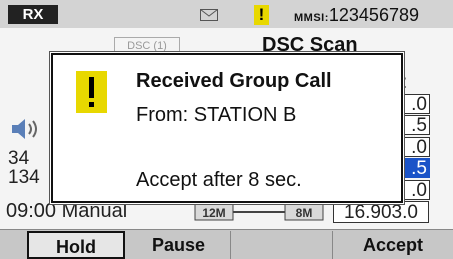  I want to click on speaker-icon, so click(24, 129).